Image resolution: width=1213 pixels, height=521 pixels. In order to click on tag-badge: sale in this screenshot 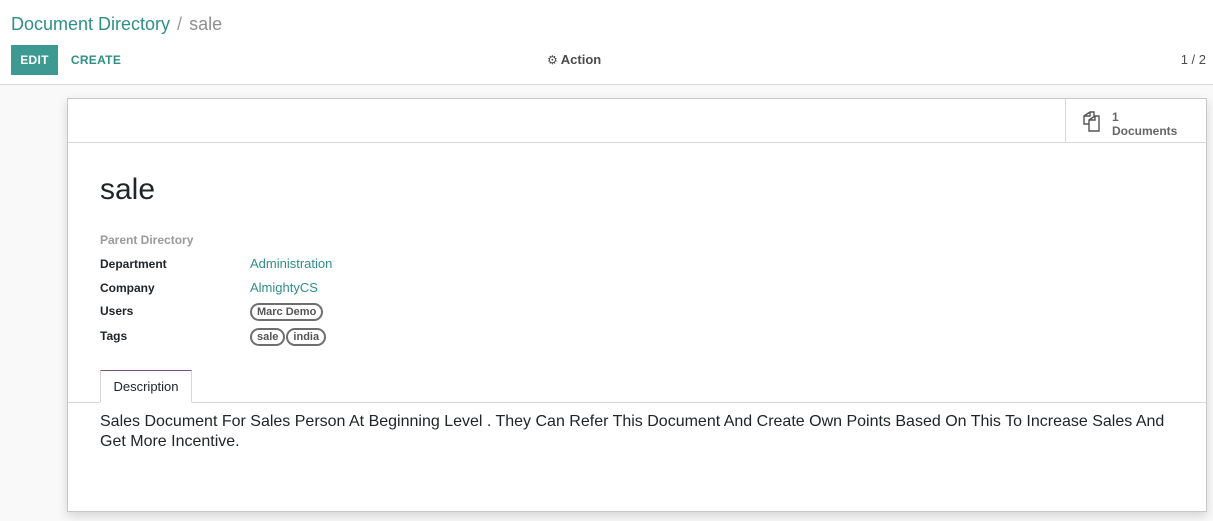, I will do `click(268, 337)`.